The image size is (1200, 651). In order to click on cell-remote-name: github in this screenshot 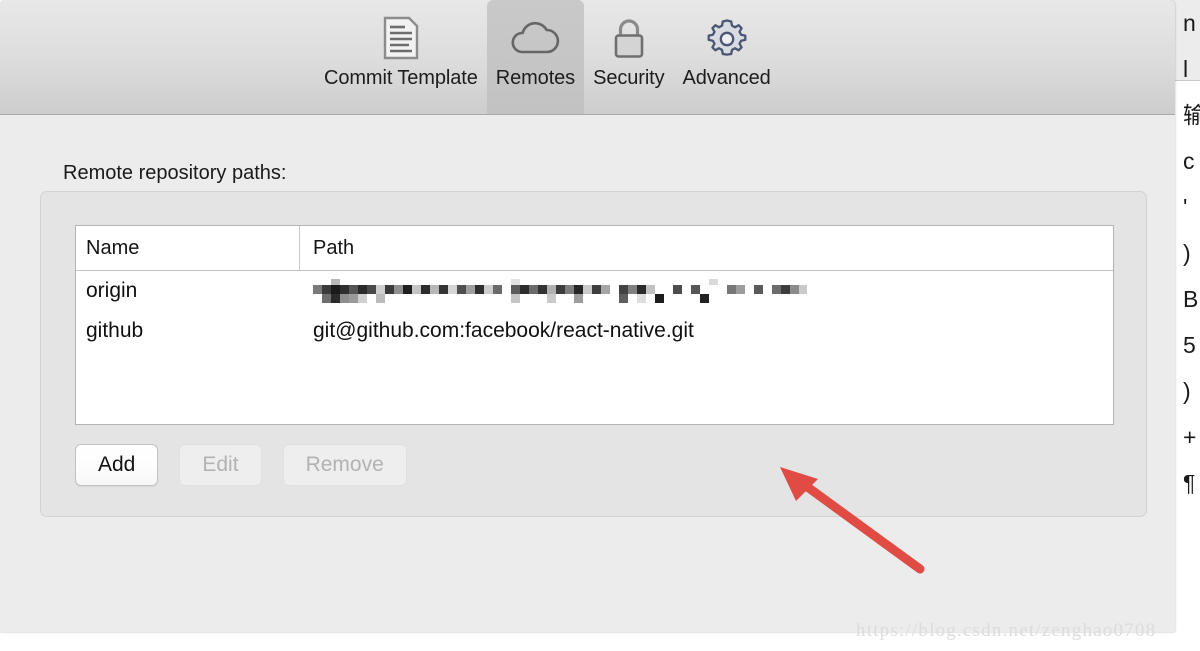, I will do `click(115, 330)`.